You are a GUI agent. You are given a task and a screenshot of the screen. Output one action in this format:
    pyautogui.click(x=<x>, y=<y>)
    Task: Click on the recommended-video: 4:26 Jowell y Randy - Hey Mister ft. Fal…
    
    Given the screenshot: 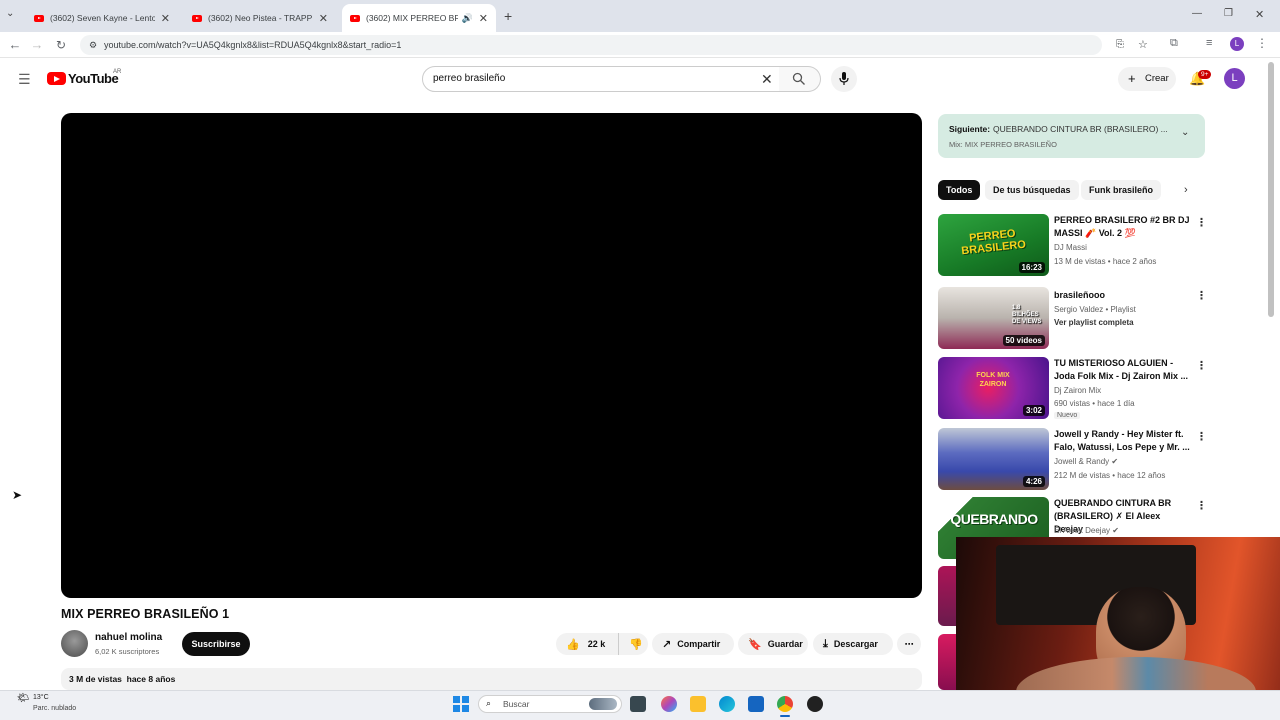 What is the action you would take?
    pyautogui.click(x=1073, y=460)
    